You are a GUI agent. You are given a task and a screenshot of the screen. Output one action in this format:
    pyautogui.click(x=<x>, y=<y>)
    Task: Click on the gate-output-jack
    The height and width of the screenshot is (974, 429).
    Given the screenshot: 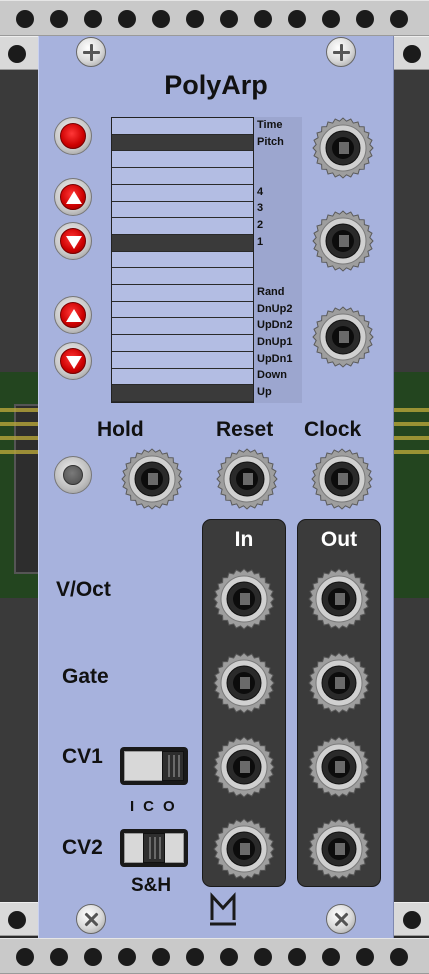 What is the action you would take?
    pyautogui.click(x=339, y=683)
    